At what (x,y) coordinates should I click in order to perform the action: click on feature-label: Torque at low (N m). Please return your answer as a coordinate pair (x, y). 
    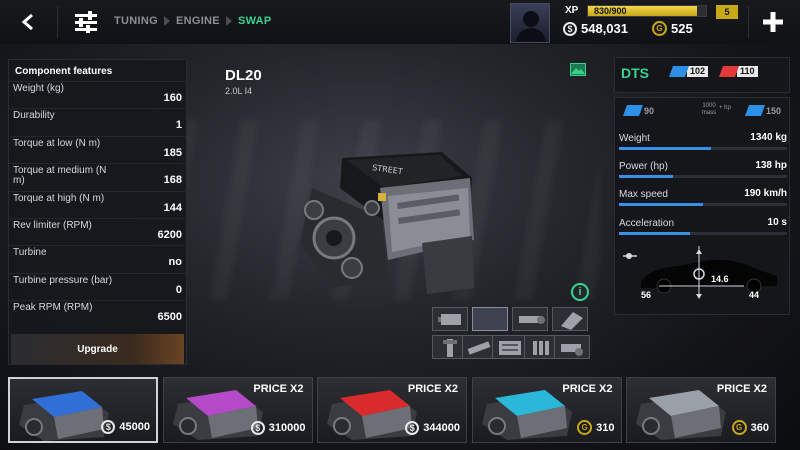
    Looking at the image, I should click on (57, 143).